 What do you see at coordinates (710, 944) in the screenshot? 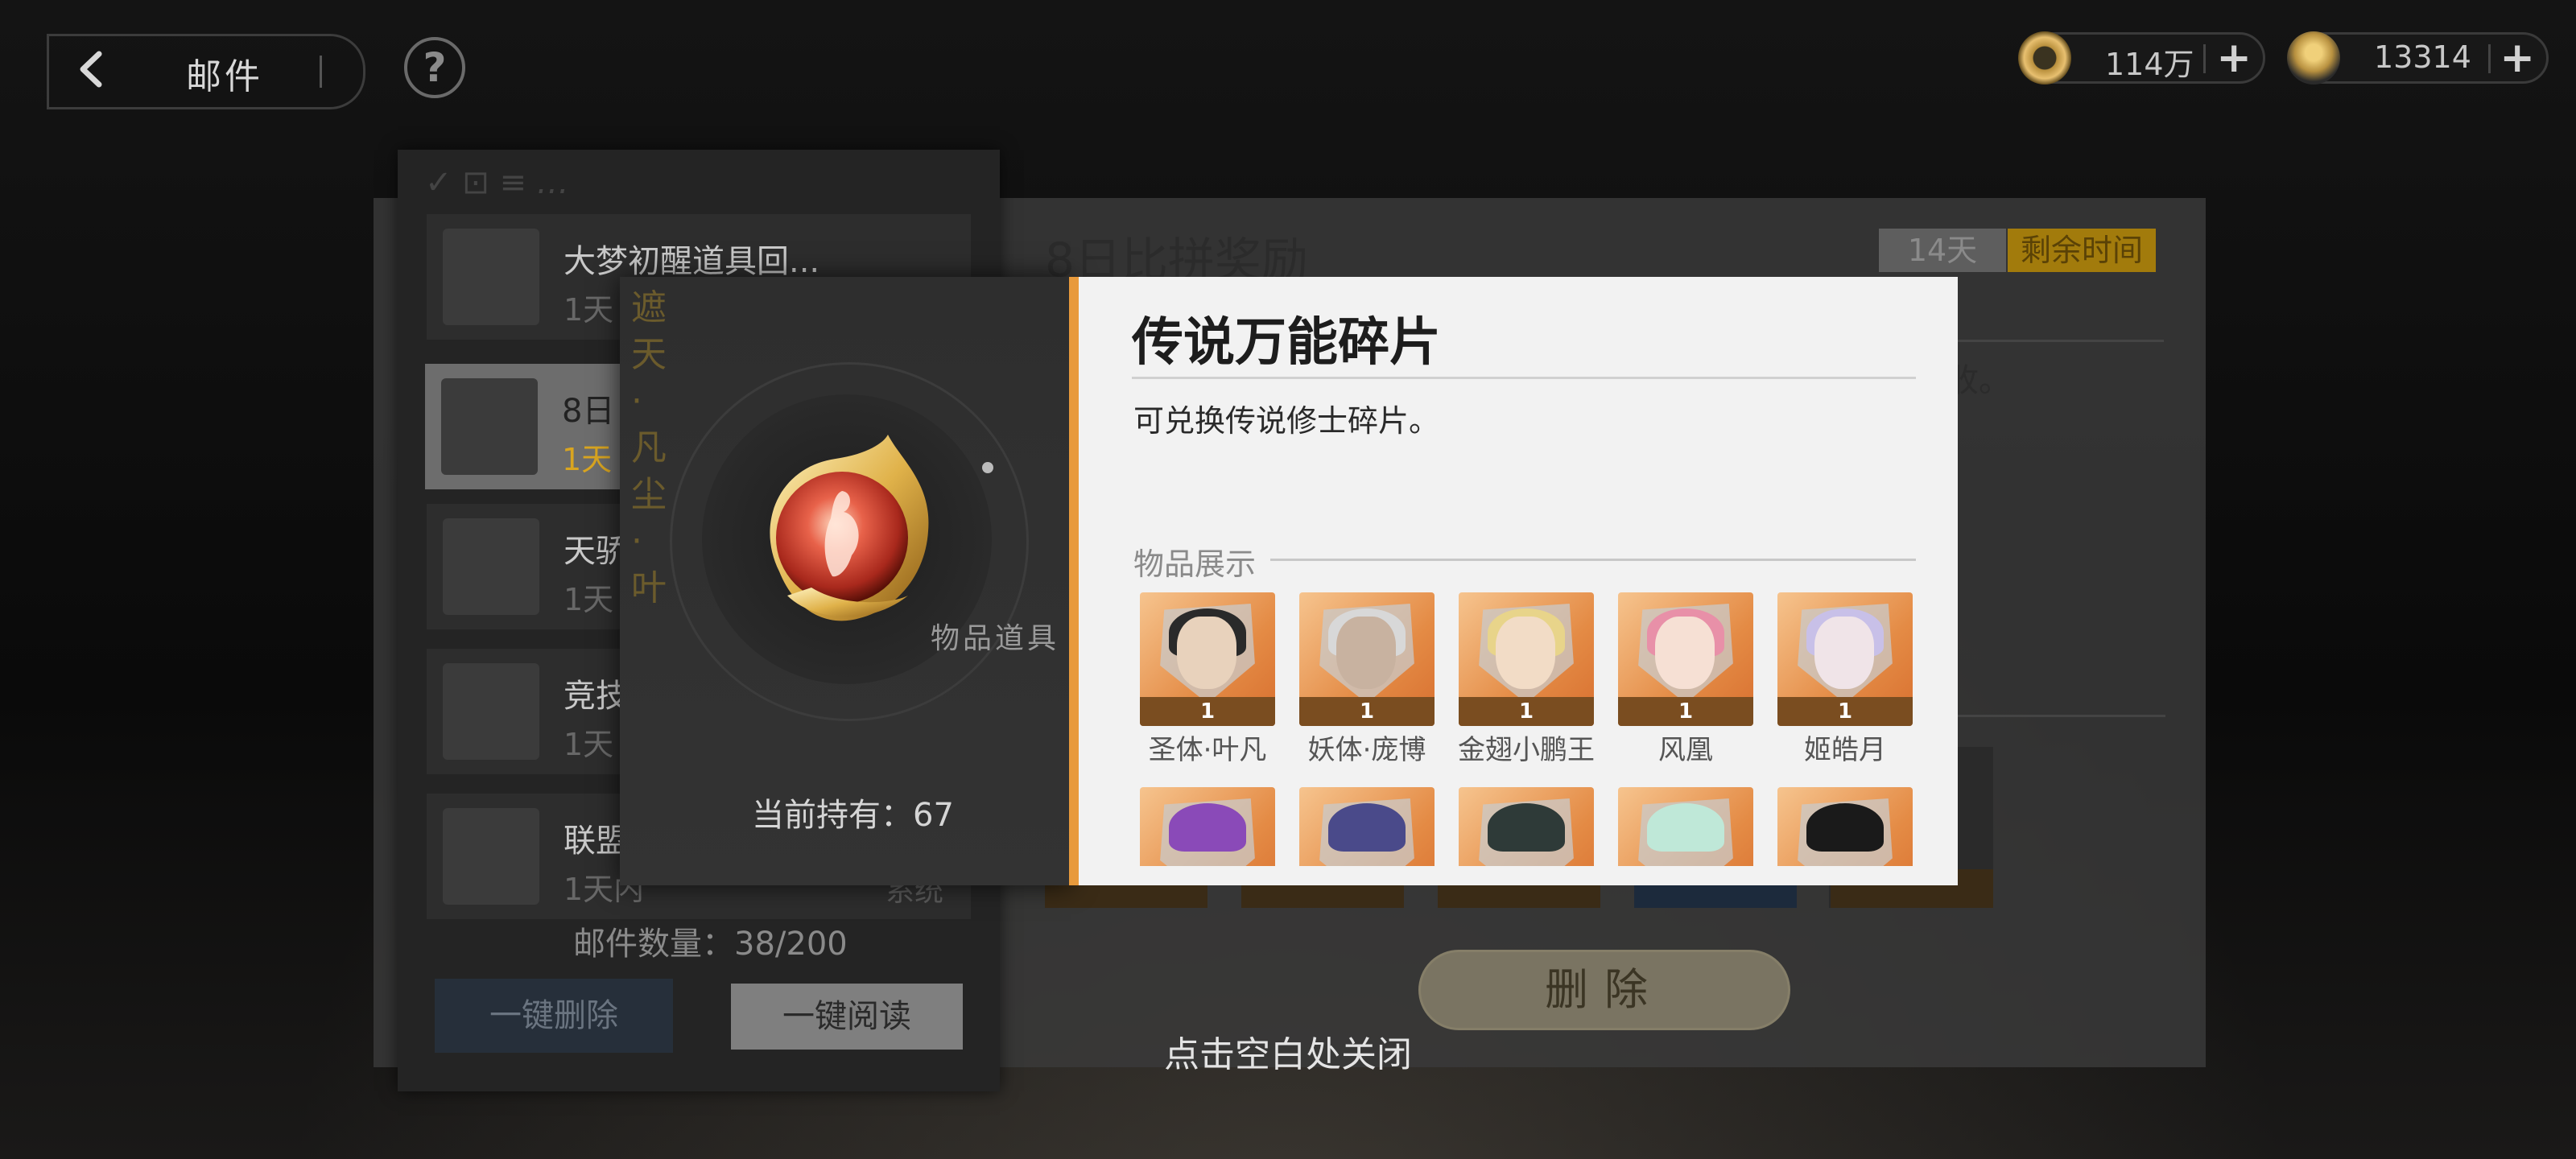
I see `mail-count: 邮件数量：38/200` at bounding box center [710, 944].